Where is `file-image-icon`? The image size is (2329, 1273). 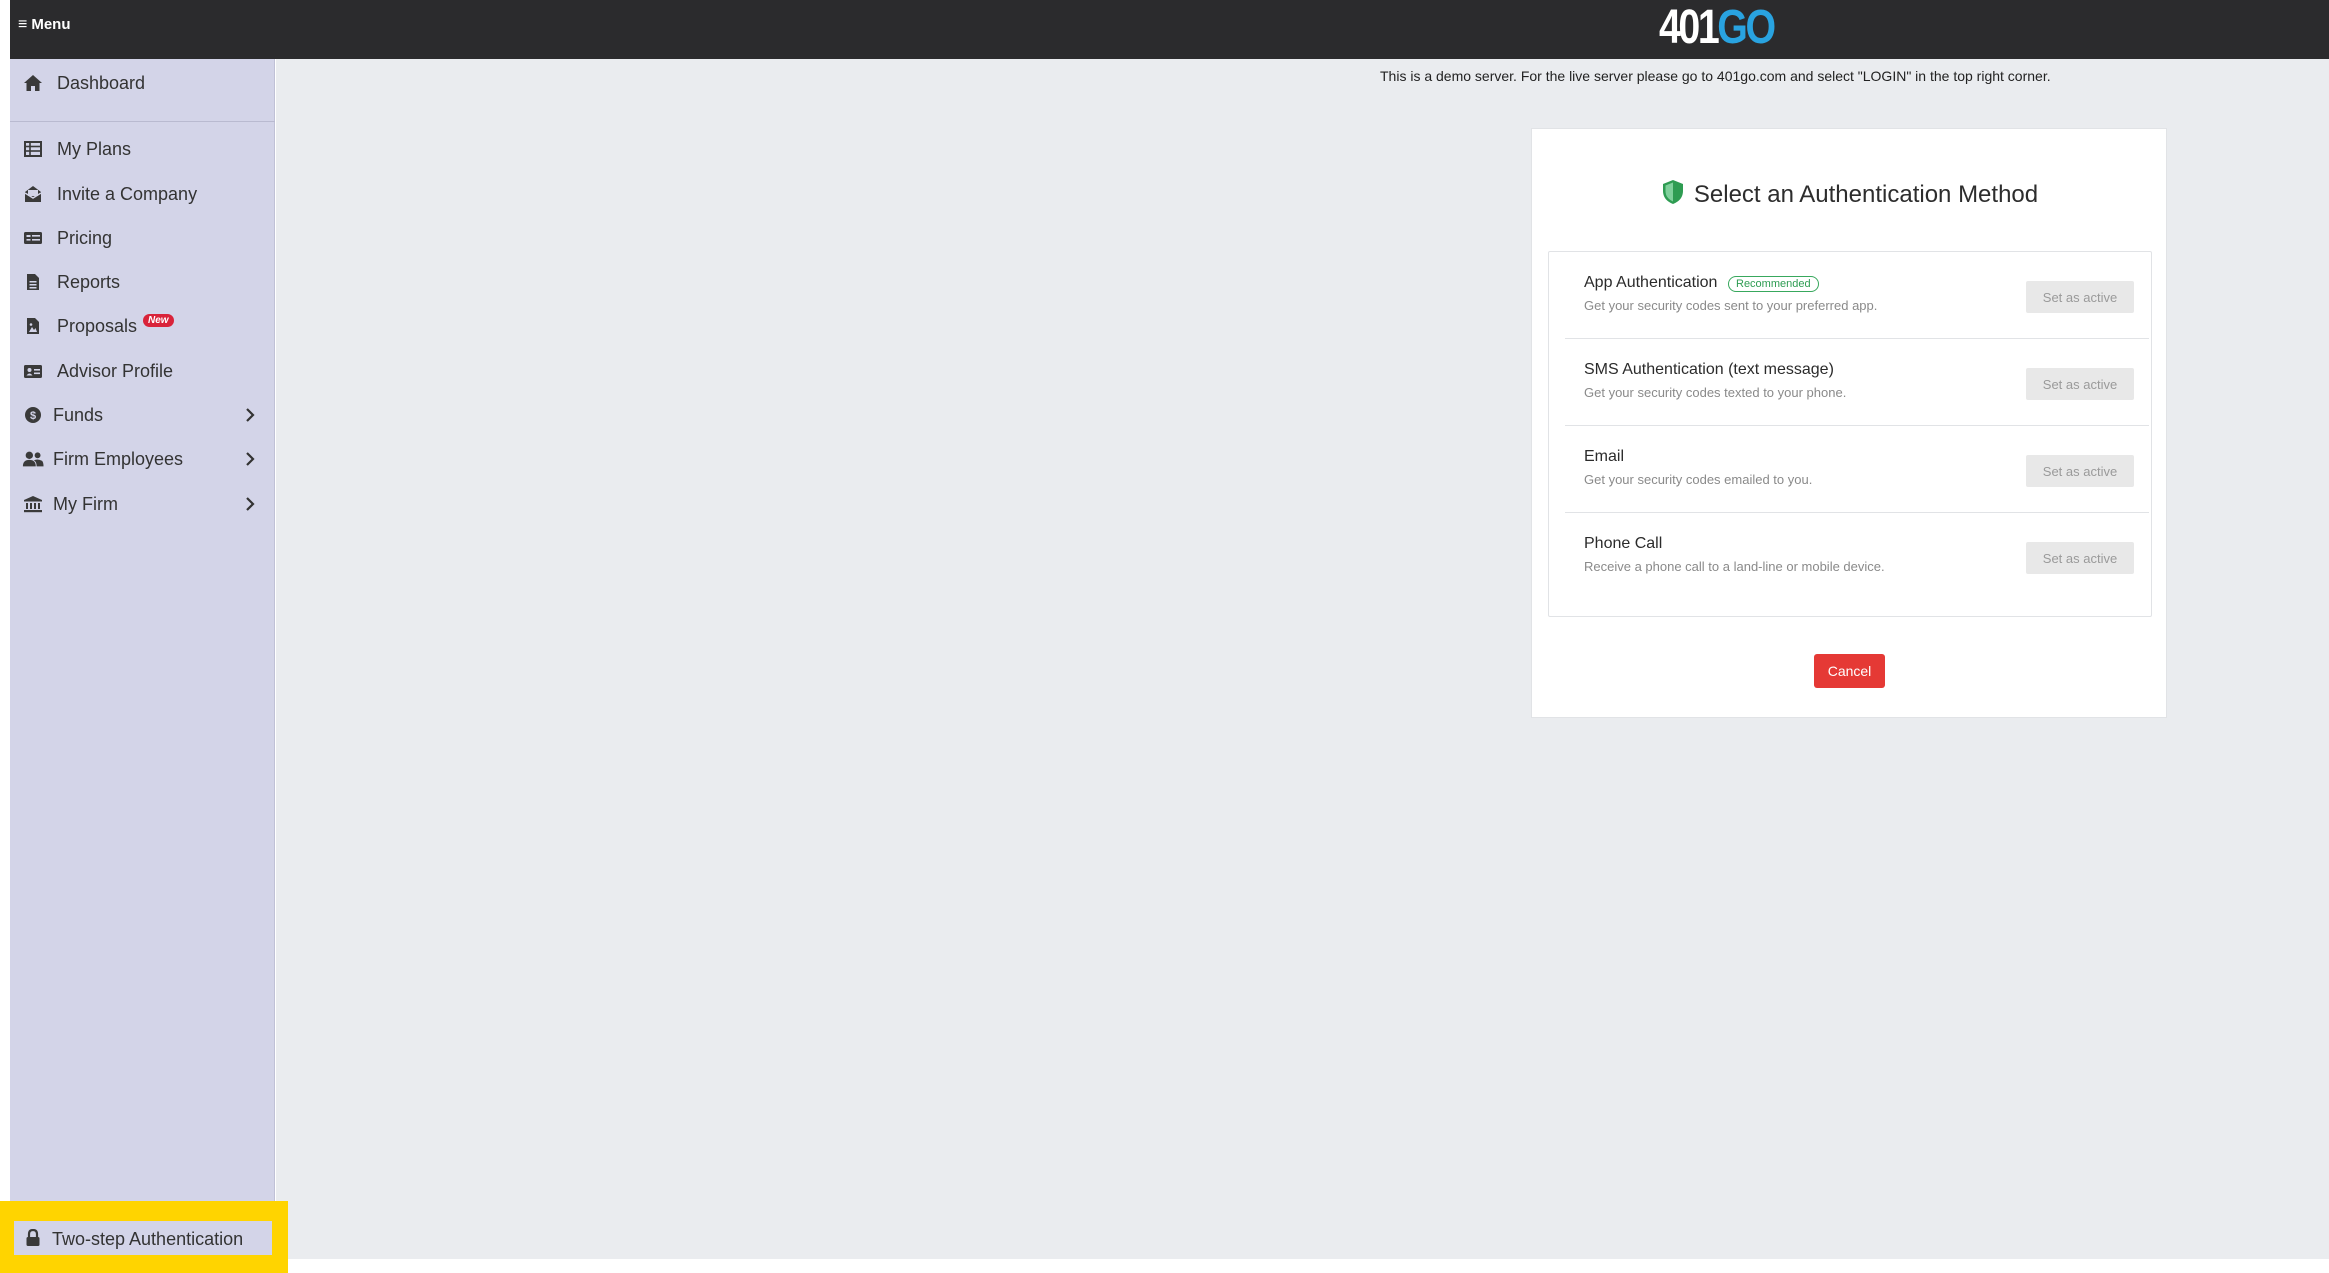
file-image-icon is located at coordinates (33, 326).